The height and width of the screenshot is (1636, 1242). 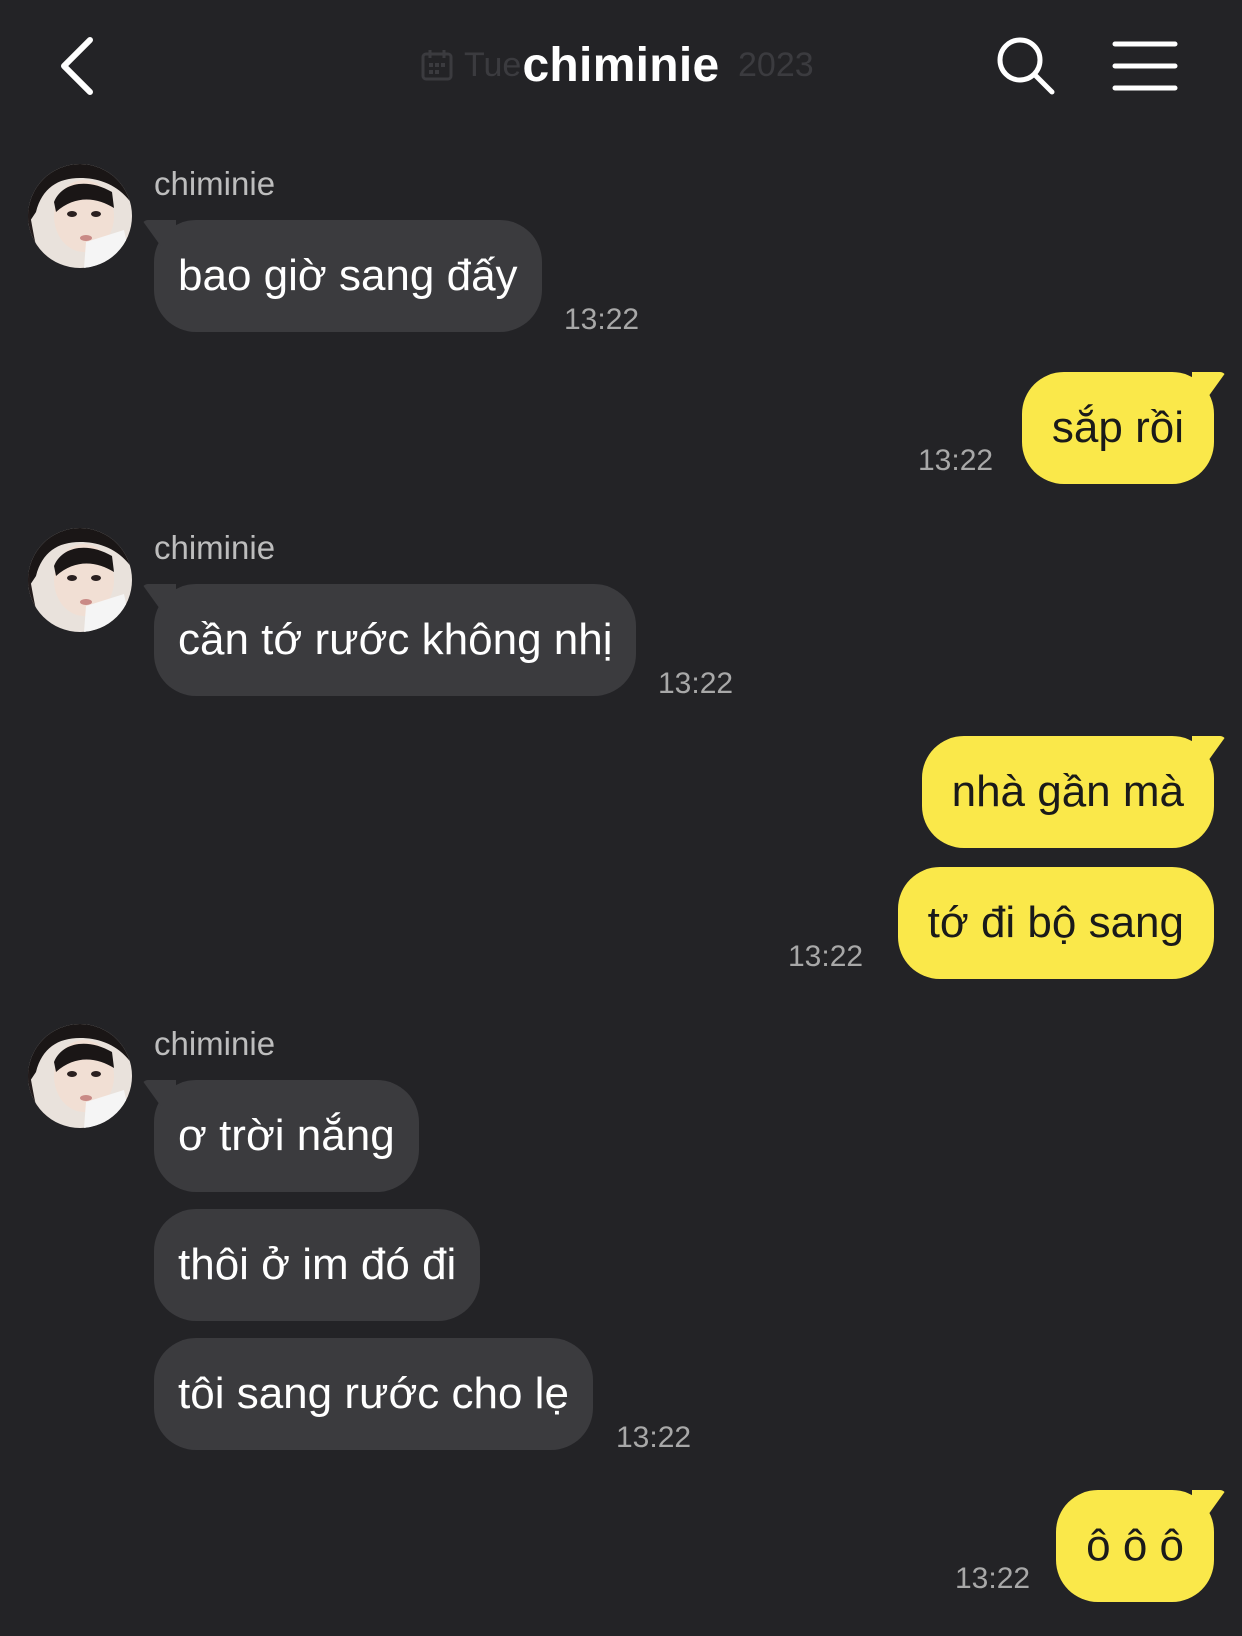 I want to click on message-bubble: thôi ở im đó đi, so click(x=317, y=1265).